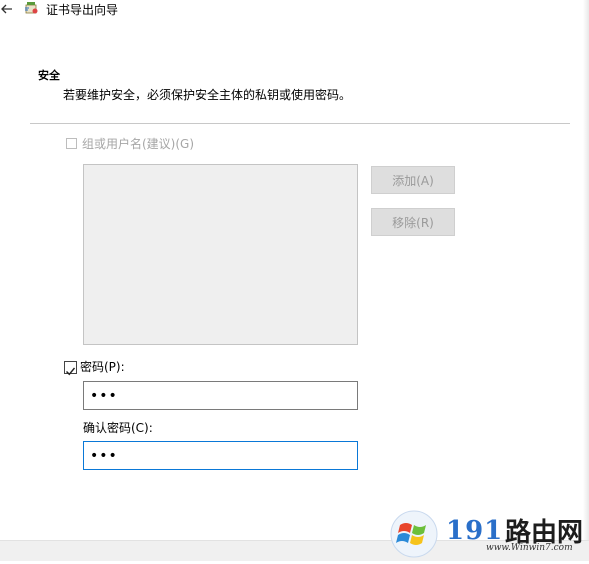  I want to click on password-field: •••, so click(220, 395).